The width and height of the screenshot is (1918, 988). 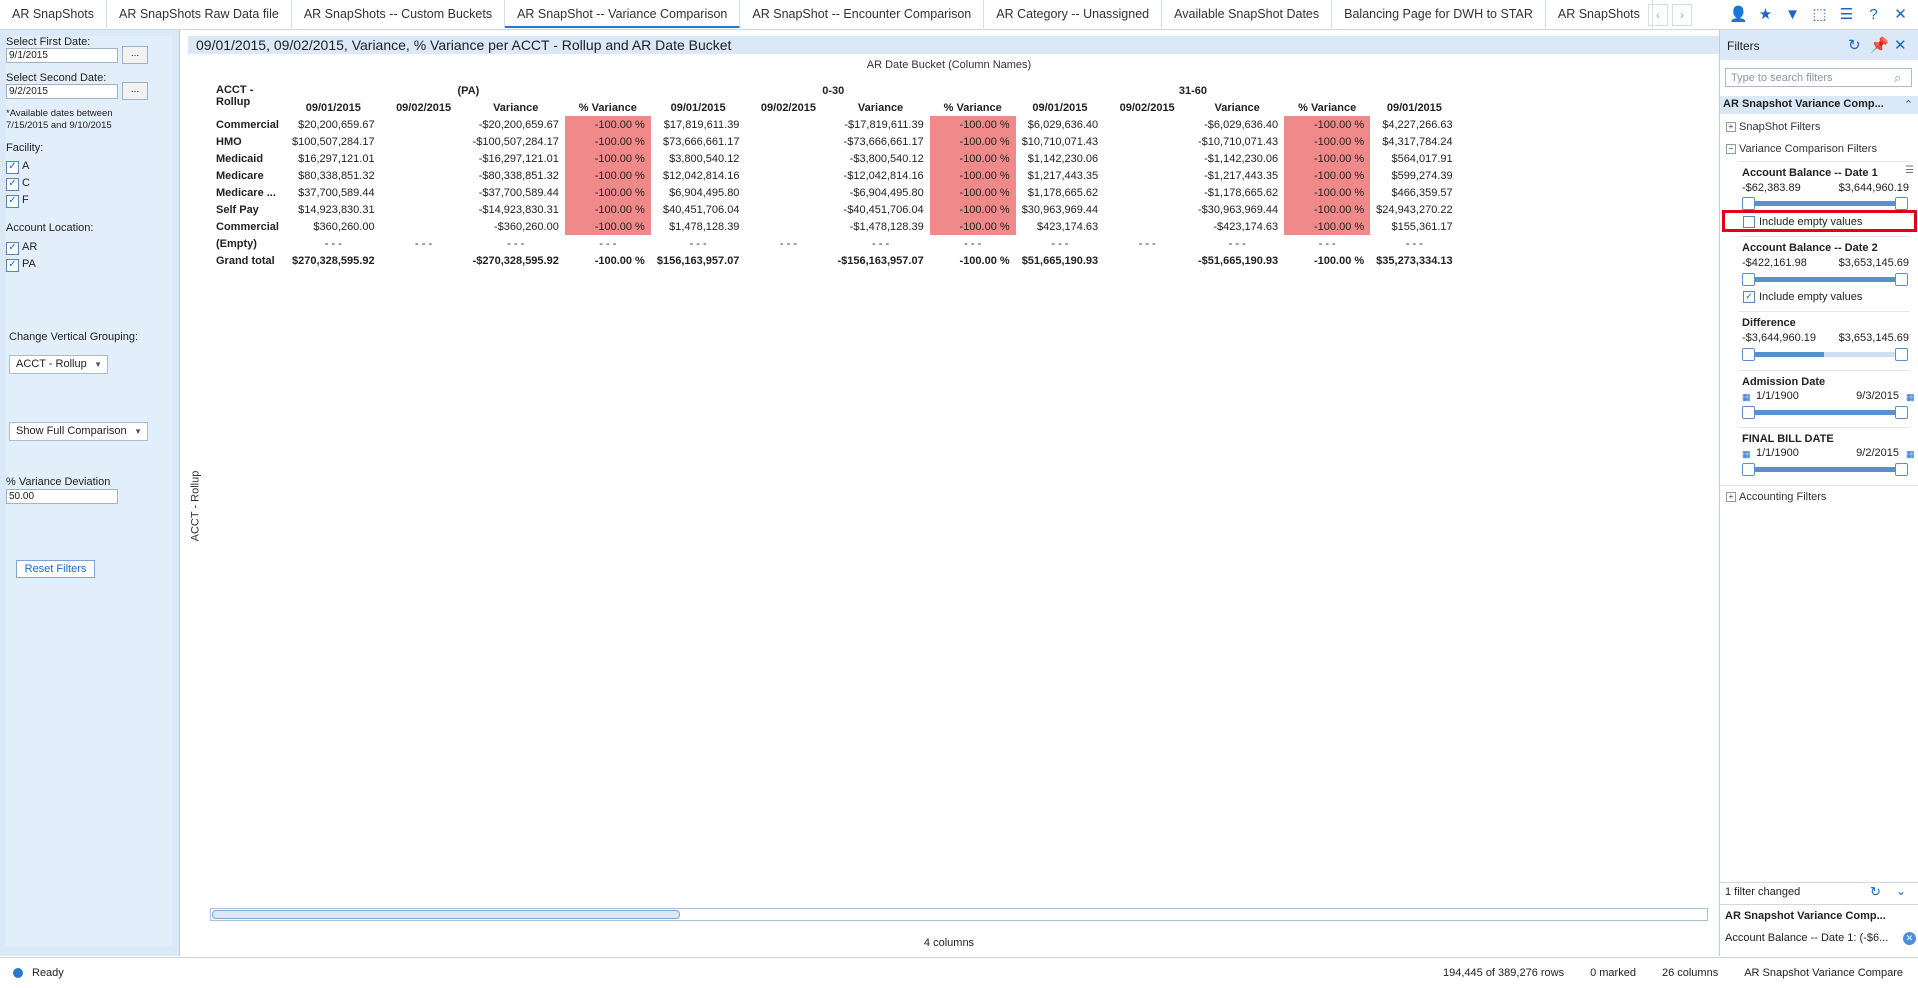 I want to click on table-cell: $6,029,636.40, so click(x=1060, y=124).